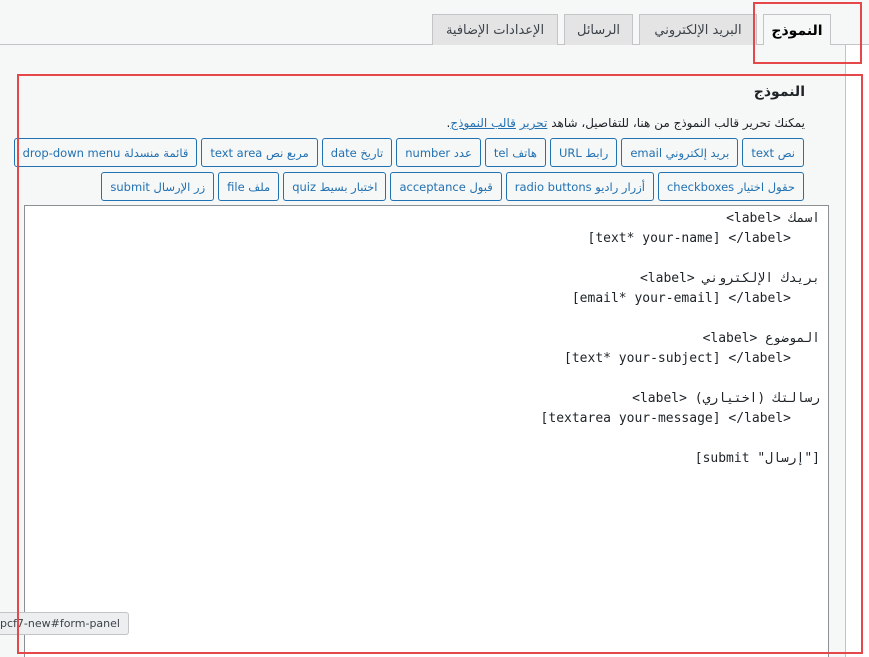 The height and width of the screenshot is (657, 869). What do you see at coordinates (482, 123) in the screenshot?
I see `form-template-link: قالب النموذج` at bounding box center [482, 123].